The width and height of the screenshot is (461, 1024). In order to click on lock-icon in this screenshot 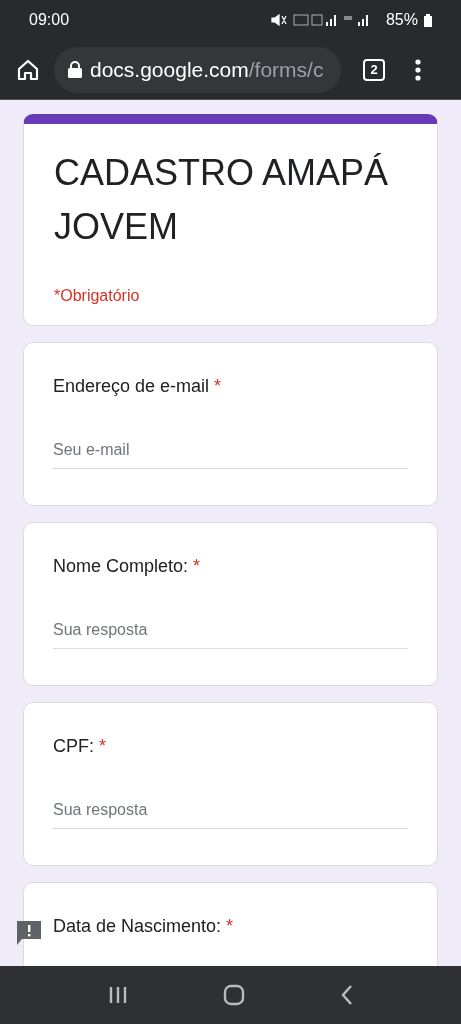, I will do `click(75, 69)`.